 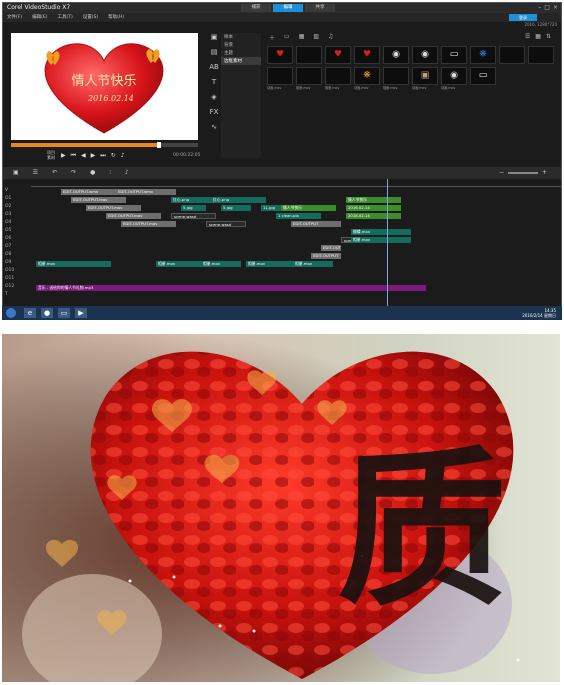 I want to click on track-header: O11, so click(x=17, y=280).